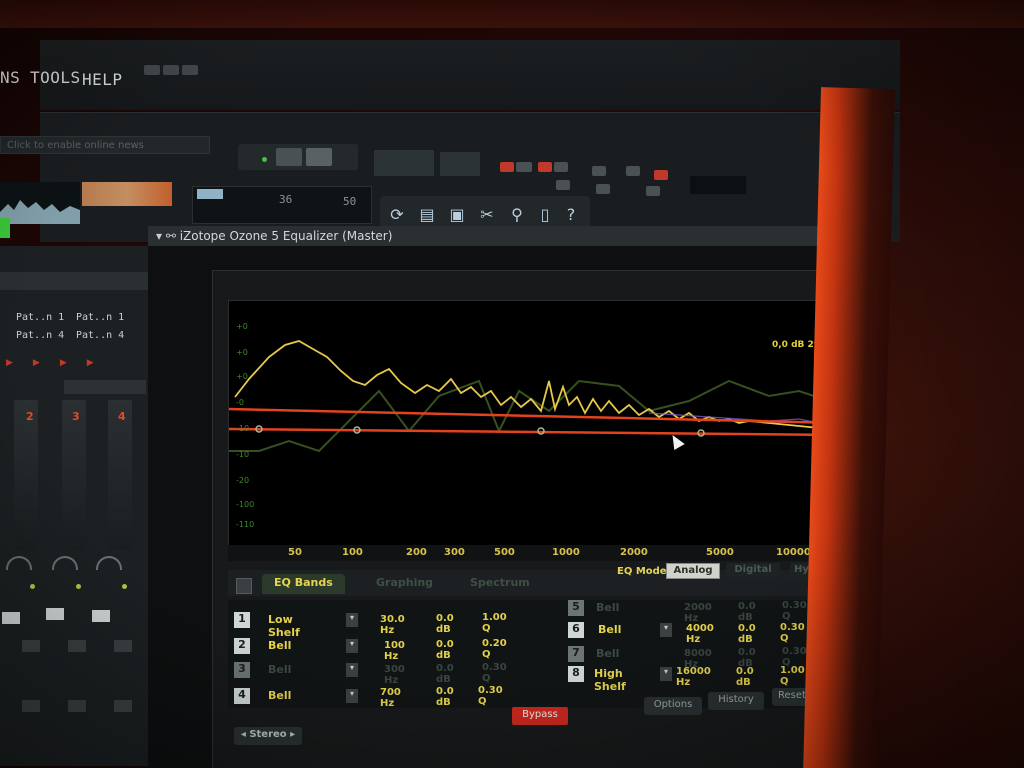  What do you see at coordinates (494, 649) in the screenshot?
I see `band-q: 0.20 Q` at bounding box center [494, 649].